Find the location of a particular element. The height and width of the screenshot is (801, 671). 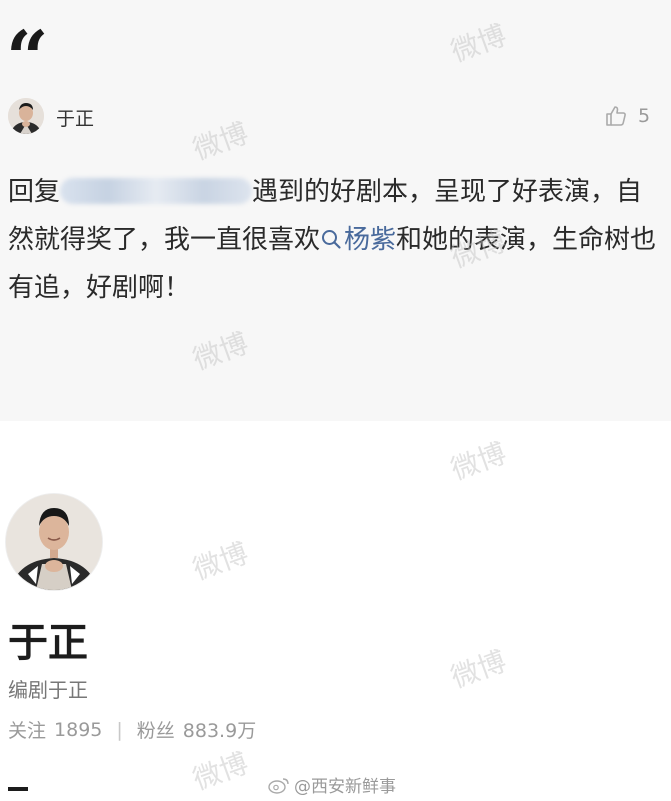

reply-prefix: 回复 is located at coordinates (34, 192).